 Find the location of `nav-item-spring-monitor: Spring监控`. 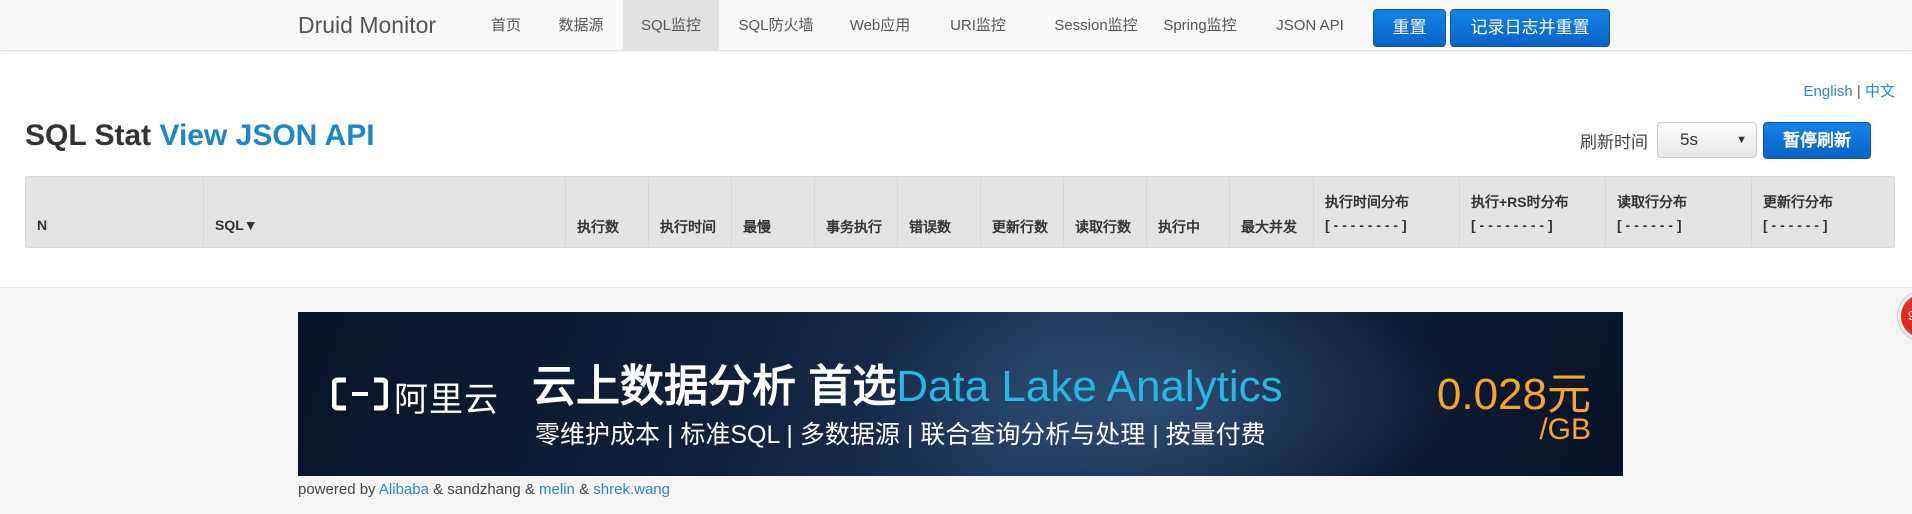

nav-item-spring-monitor: Spring监控 is located at coordinates (1200, 25).